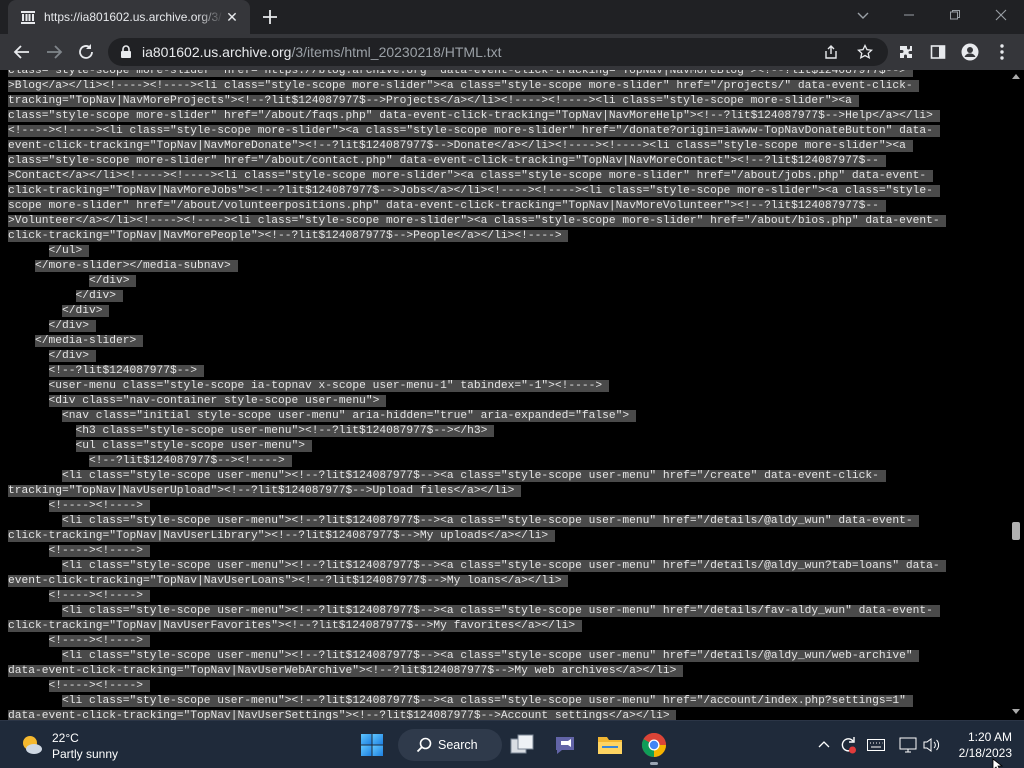  What do you see at coordinates (1016, 395) in the screenshot?
I see `vertical-scrollbar` at bounding box center [1016, 395].